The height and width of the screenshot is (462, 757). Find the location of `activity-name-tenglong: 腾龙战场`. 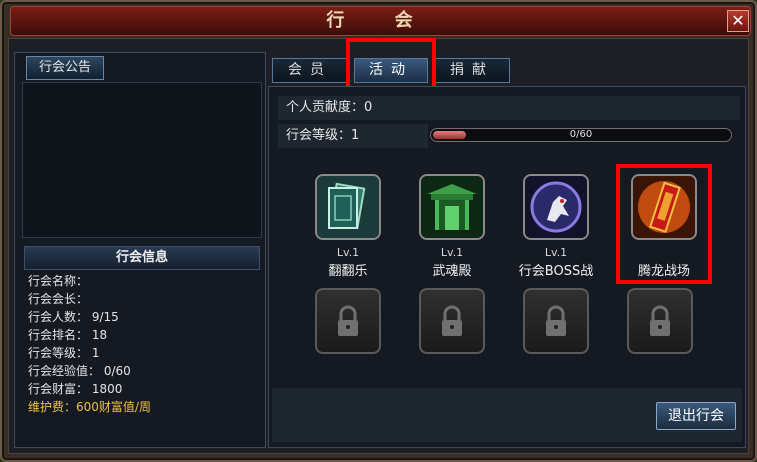

activity-name-tenglong: 腾龙战场 is located at coordinates (663, 271).